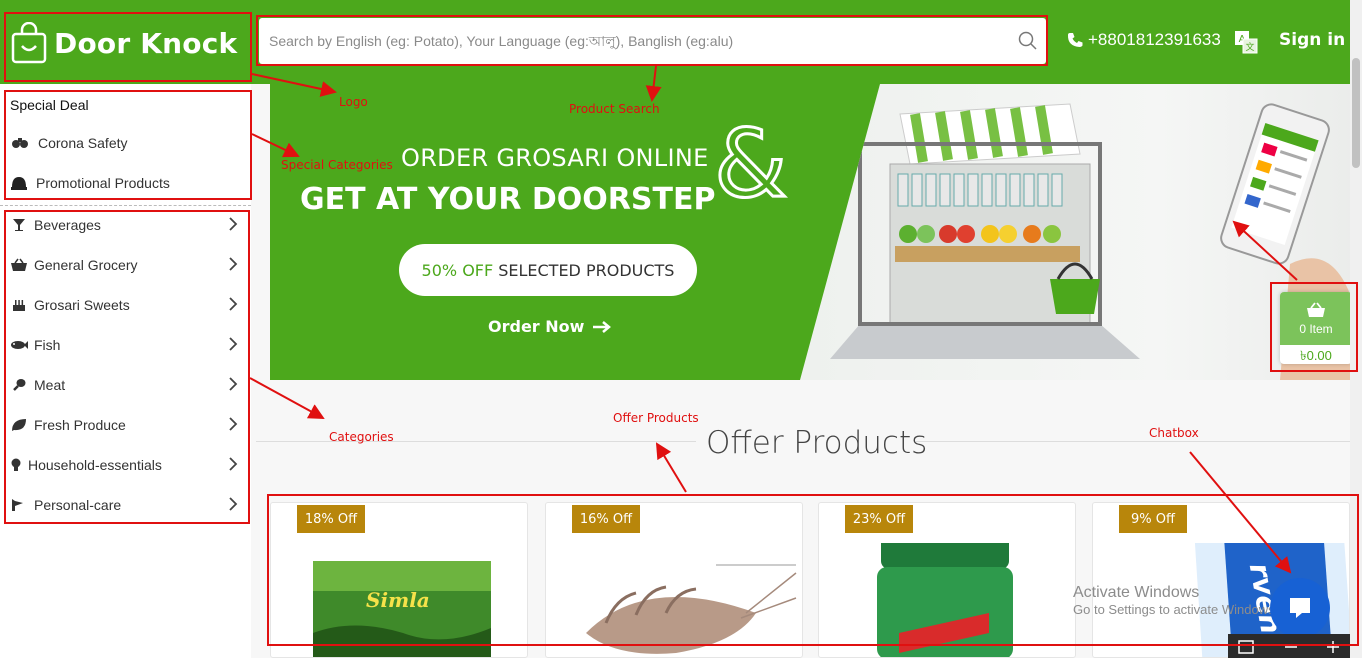  Describe the element at coordinates (19, 425) in the screenshot. I see `leaf-icon` at that location.